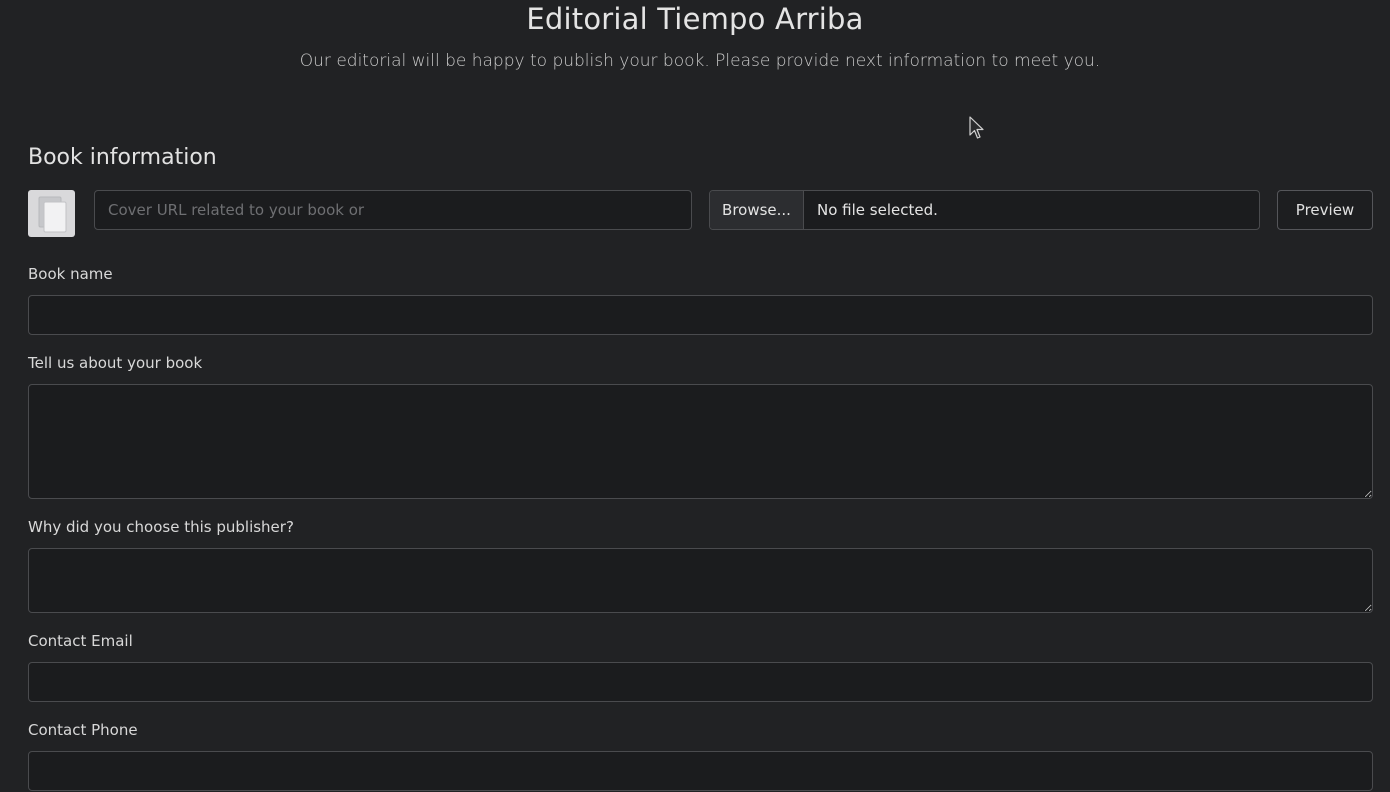 This screenshot has width=1390, height=792. I want to click on preview-button: Preview, so click(1325, 210).